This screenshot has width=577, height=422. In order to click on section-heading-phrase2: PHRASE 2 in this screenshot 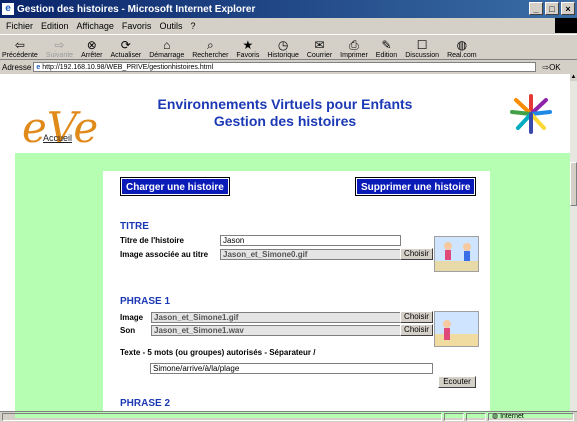, I will do `click(145, 403)`.